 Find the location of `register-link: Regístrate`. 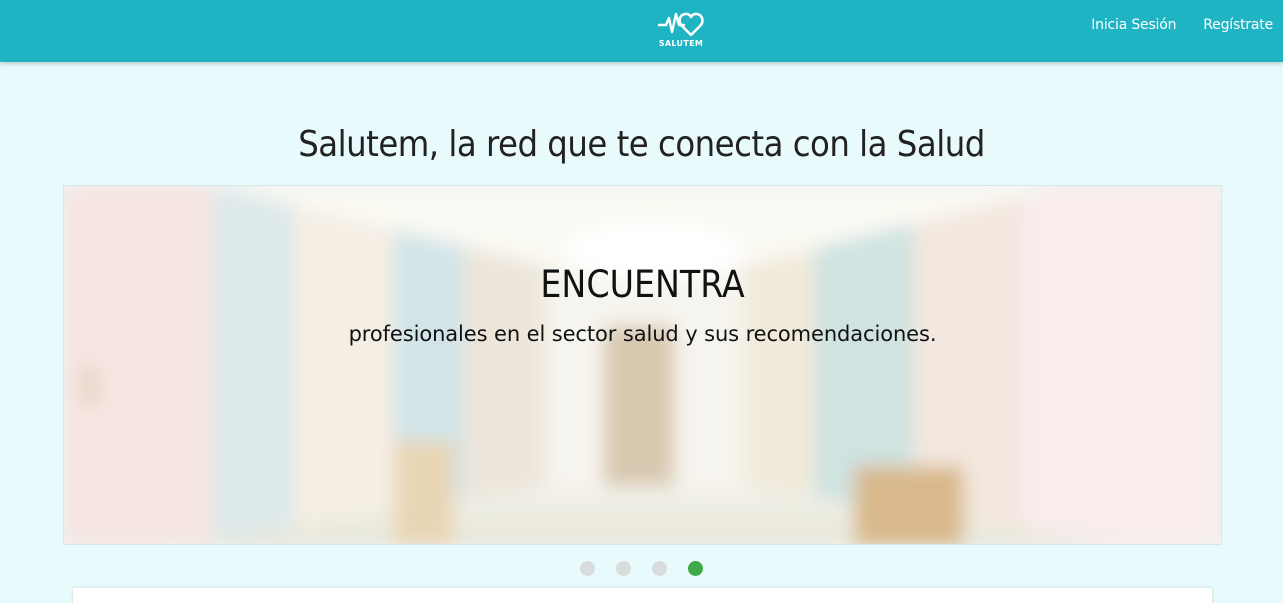

register-link: Regístrate is located at coordinates (1238, 25).